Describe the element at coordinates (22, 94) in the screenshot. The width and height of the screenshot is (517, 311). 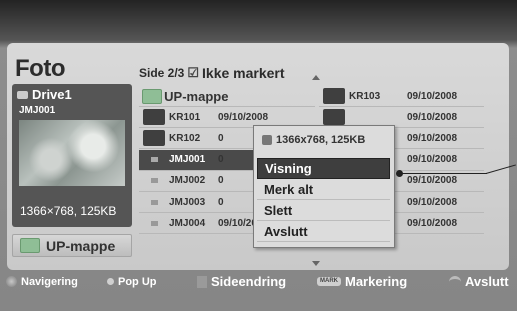
I see `drive-icon` at that location.